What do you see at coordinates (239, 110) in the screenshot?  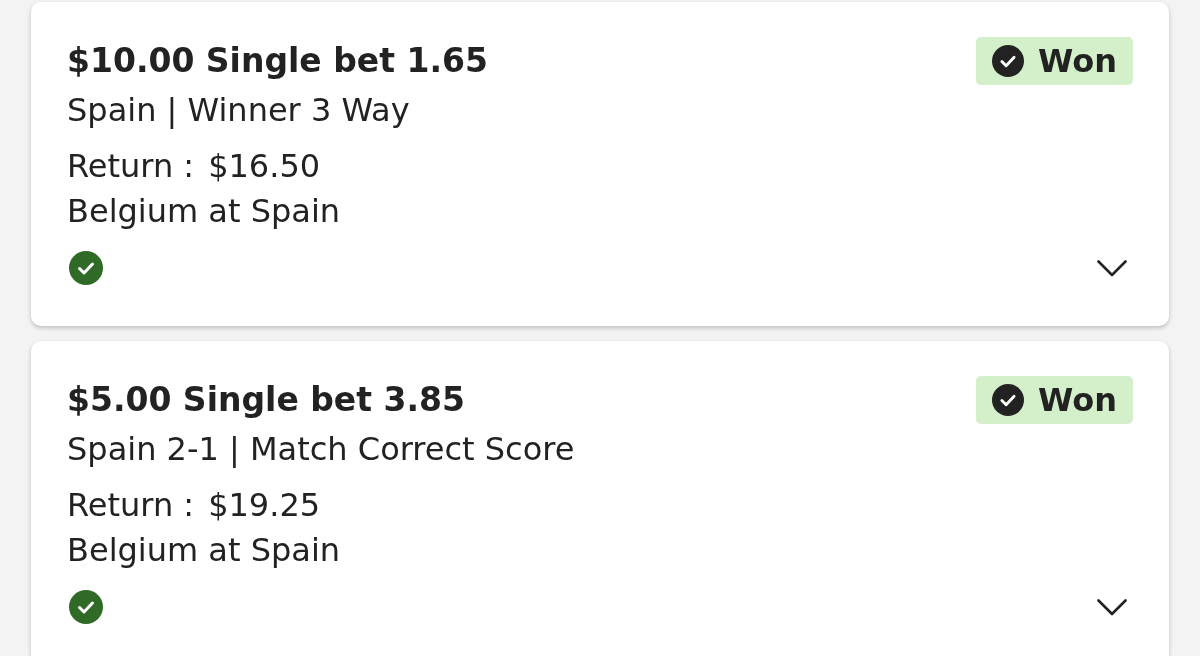 I see `bet-selection: Spain | Winner 3 Way` at bounding box center [239, 110].